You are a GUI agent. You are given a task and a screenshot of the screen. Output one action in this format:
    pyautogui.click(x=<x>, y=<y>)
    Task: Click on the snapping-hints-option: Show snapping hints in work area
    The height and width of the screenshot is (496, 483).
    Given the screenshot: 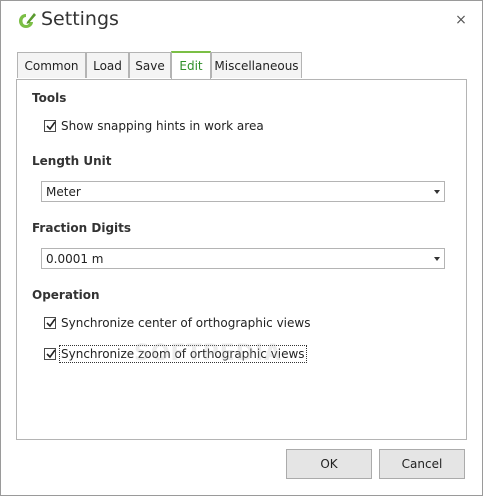 What is the action you would take?
    pyautogui.click(x=154, y=126)
    